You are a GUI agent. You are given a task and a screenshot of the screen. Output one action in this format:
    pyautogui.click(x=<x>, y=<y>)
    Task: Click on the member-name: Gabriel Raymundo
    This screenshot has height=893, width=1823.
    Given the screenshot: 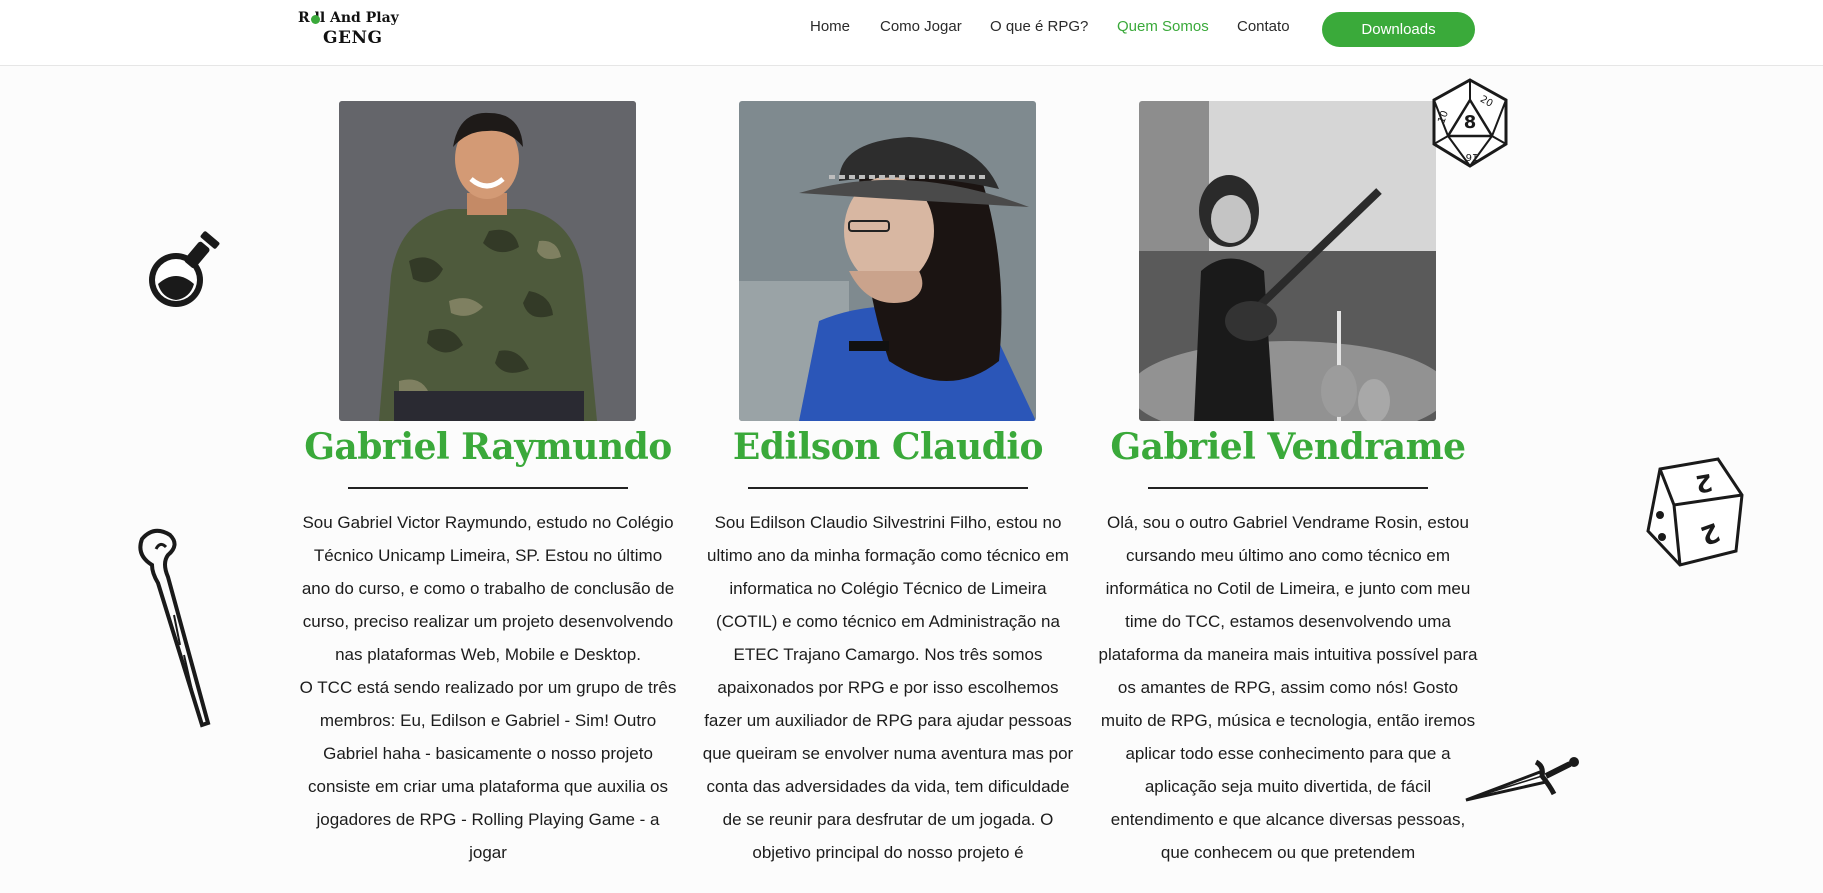 What is the action you would take?
    pyautogui.click(x=488, y=447)
    